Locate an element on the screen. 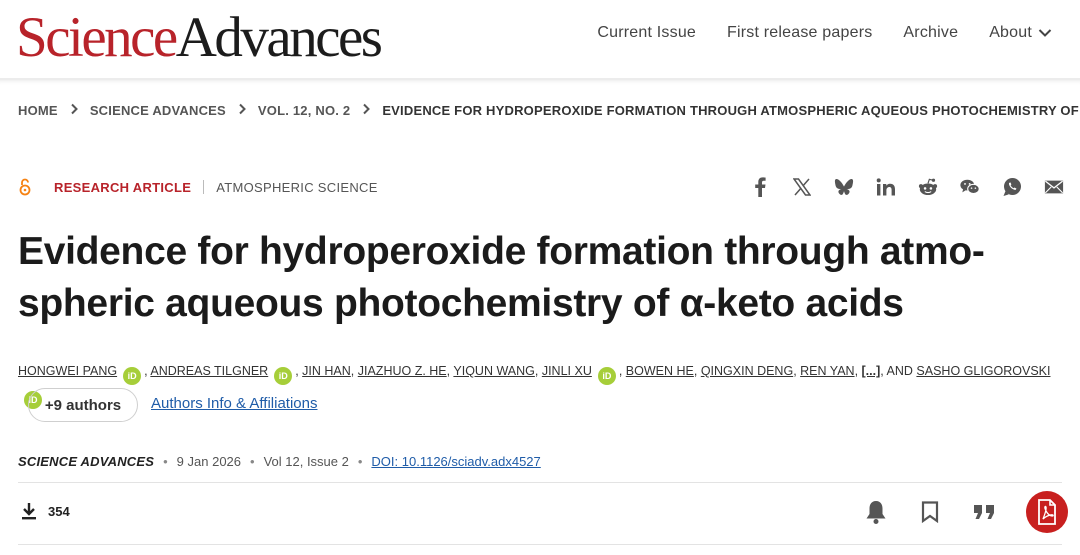  article-type: RESEARCH ARTICLE is located at coordinates (123, 187).